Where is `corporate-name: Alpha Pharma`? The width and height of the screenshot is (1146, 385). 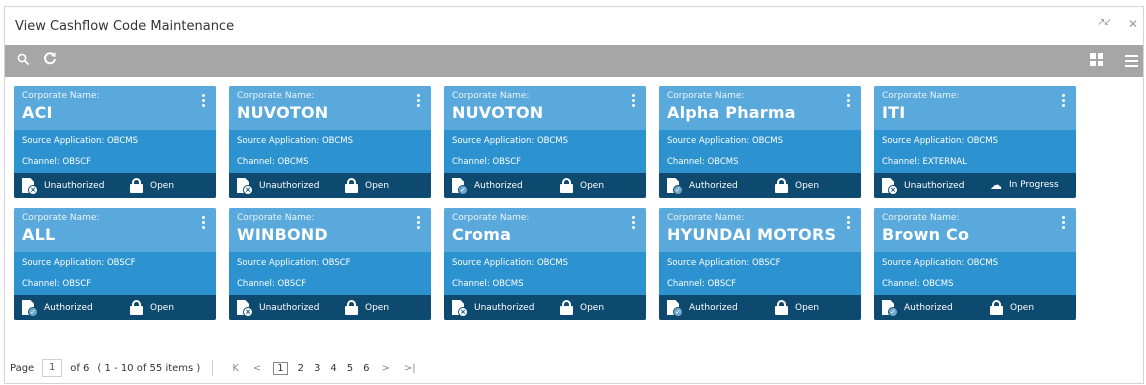
corporate-name: Alpha Pharma is located at coordinates (731, 112).